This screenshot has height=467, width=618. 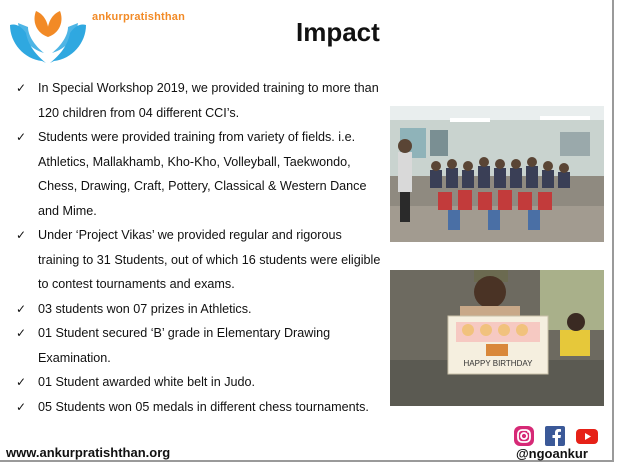 What do you see at coordinates (555, 436) in the screenshot?
I see `facebook-icon` at bounding box center [555, 436].